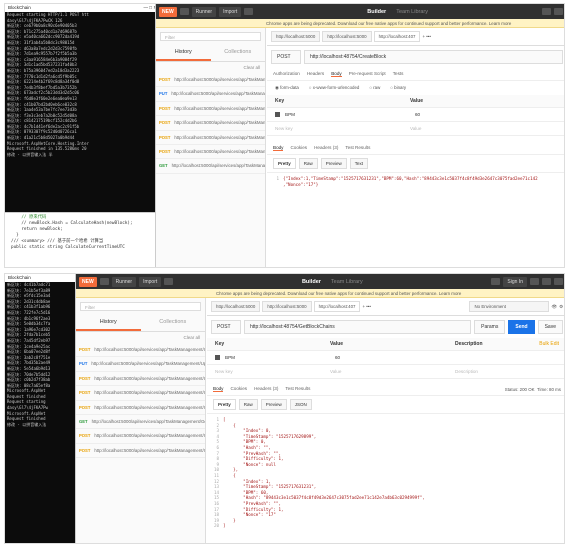 The width and height of the screenshot is (569, 548). Describe the element at coordinates (398, 88) in the screenshot. I see `body-mode-radio: ○ binary` at that location.